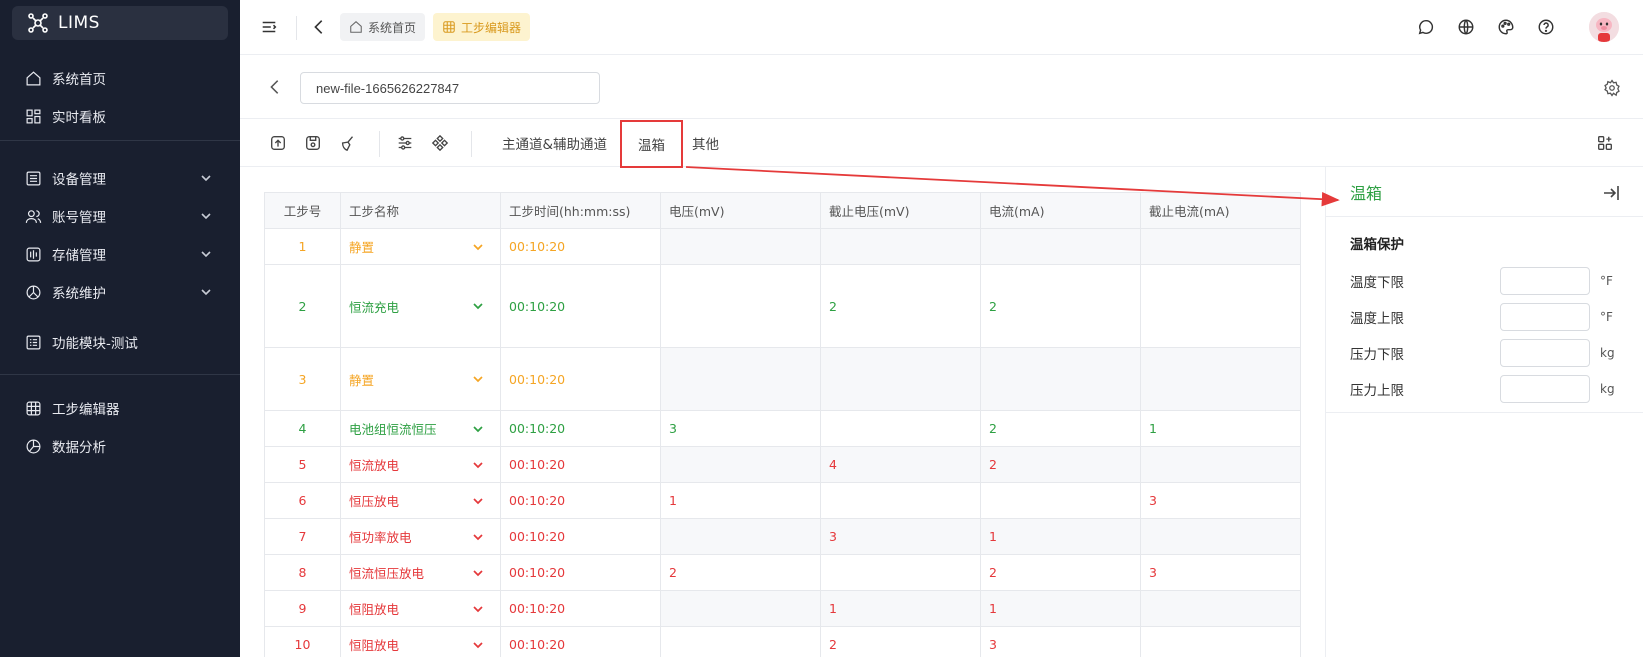 Image resolution: width=1643 pixels, height=657 pixels. Describe the element at coordinates (1545, 317) in the screenshot. I see `temp-upper-input` at that location.